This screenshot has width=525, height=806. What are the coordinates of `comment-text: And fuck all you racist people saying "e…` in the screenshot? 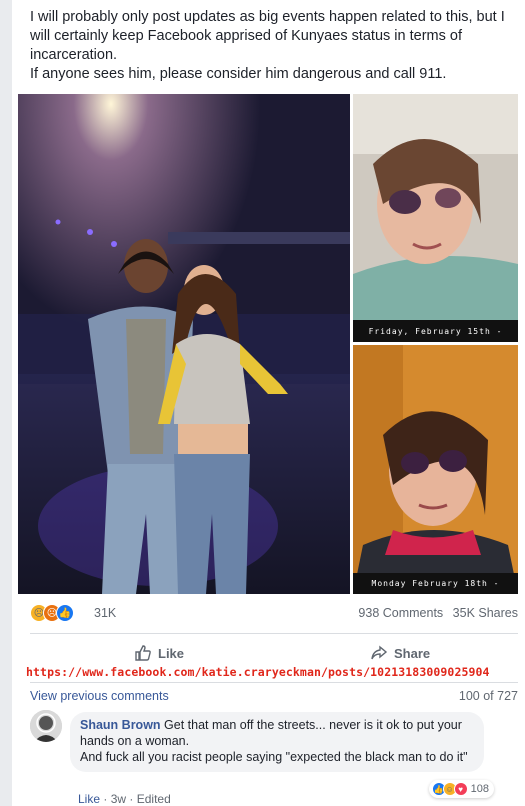 It's located at (274, 757).